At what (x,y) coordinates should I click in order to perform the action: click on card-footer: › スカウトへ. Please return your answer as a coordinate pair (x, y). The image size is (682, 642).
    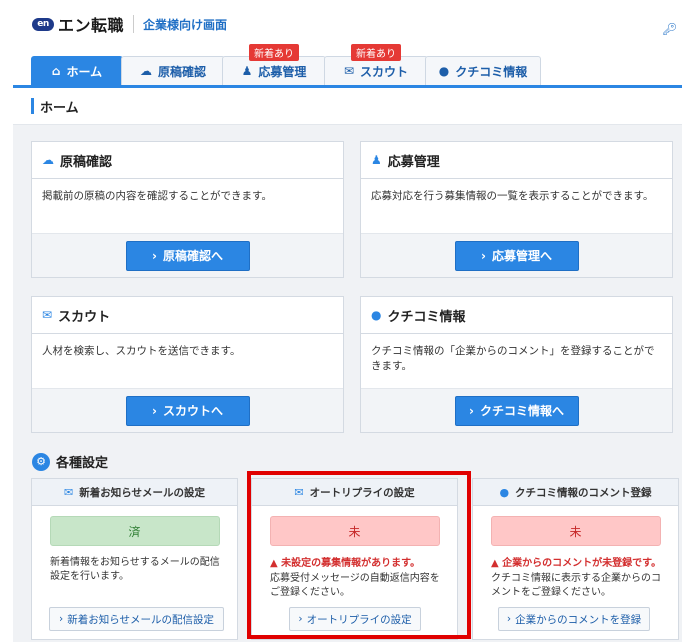
    Looking at the image, I should click on (187, 410).